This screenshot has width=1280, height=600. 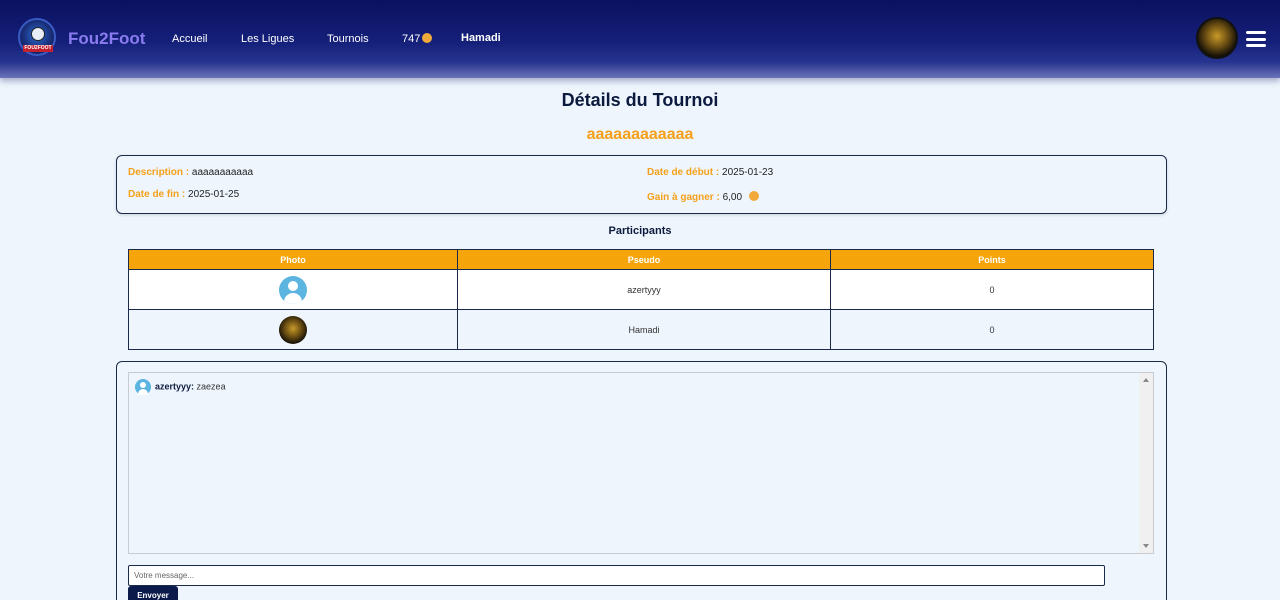 I want to click on nav-accueil: Accueil, so click(x=189, y=39).